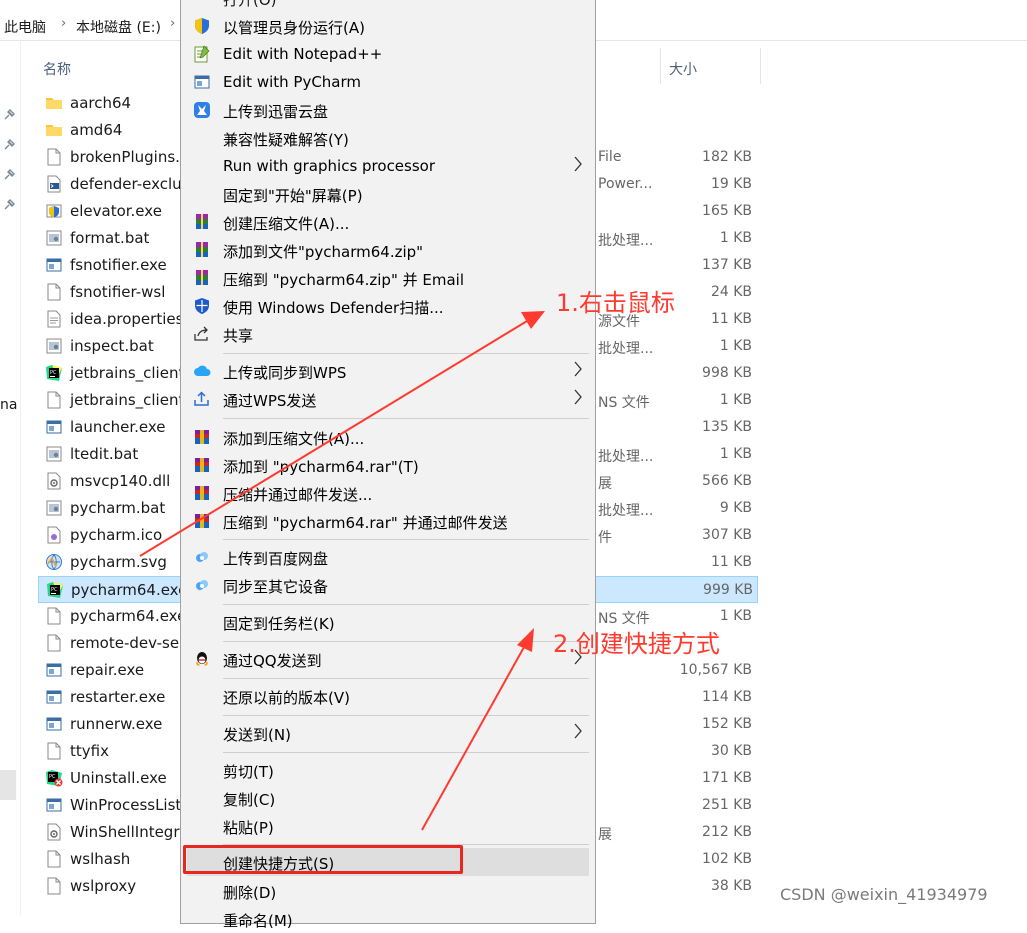 This screenshot has height=933, width=1027. I want to click on watermark: CSDN @weixin_41934979, so click(884, 894).